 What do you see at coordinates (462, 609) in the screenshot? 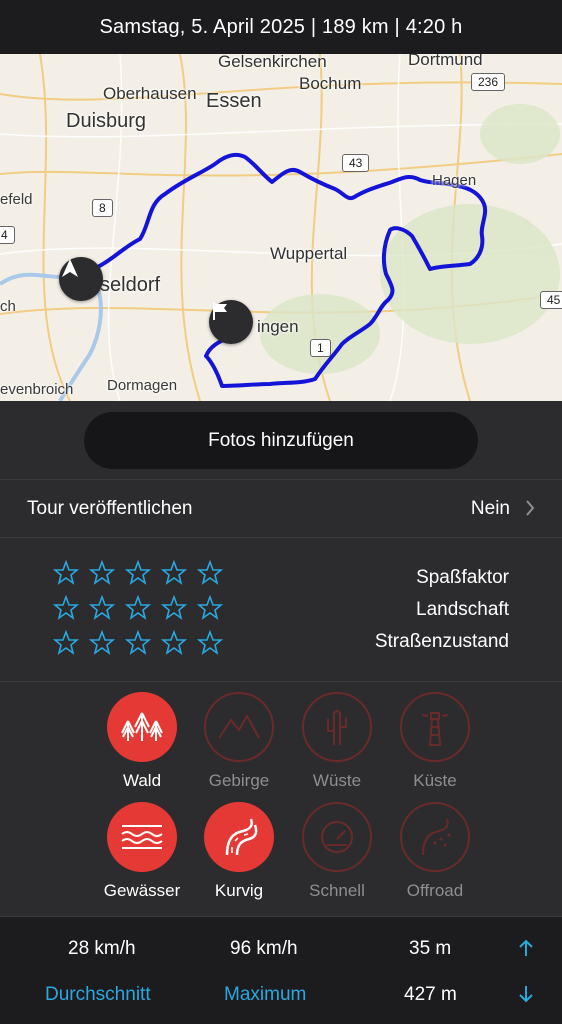
I see `rating-label-landscape: Landschaft` at bounding box center [462, 609].